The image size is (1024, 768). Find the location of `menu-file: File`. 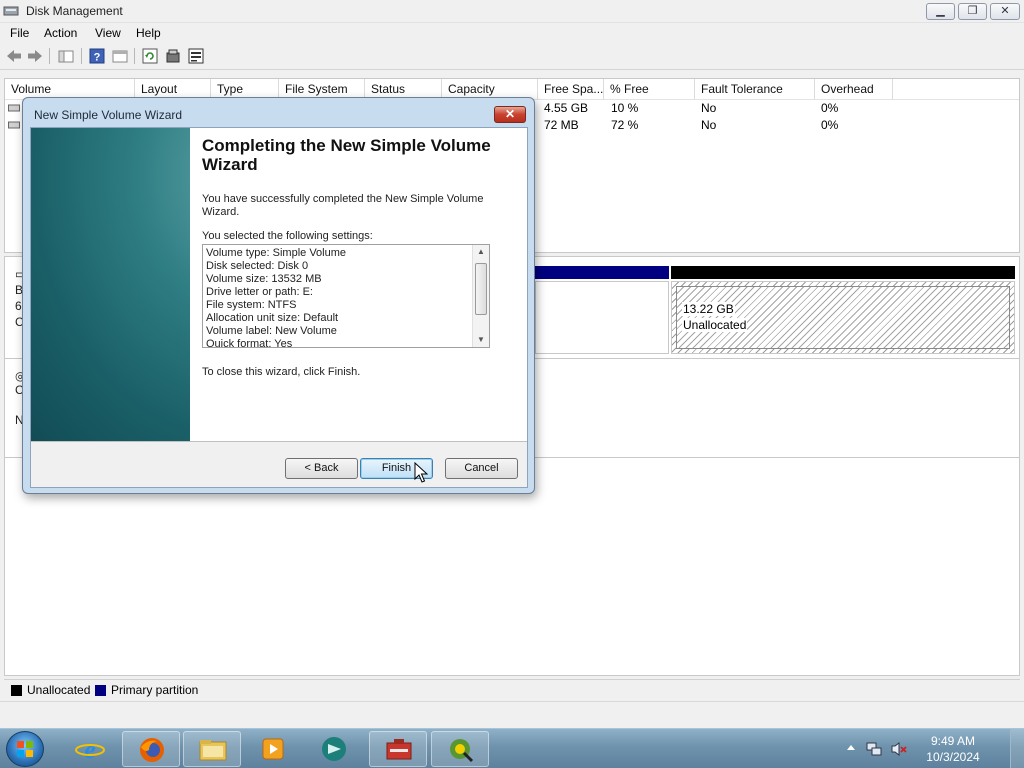

menu-file: File is located at coordinates (19, 33).